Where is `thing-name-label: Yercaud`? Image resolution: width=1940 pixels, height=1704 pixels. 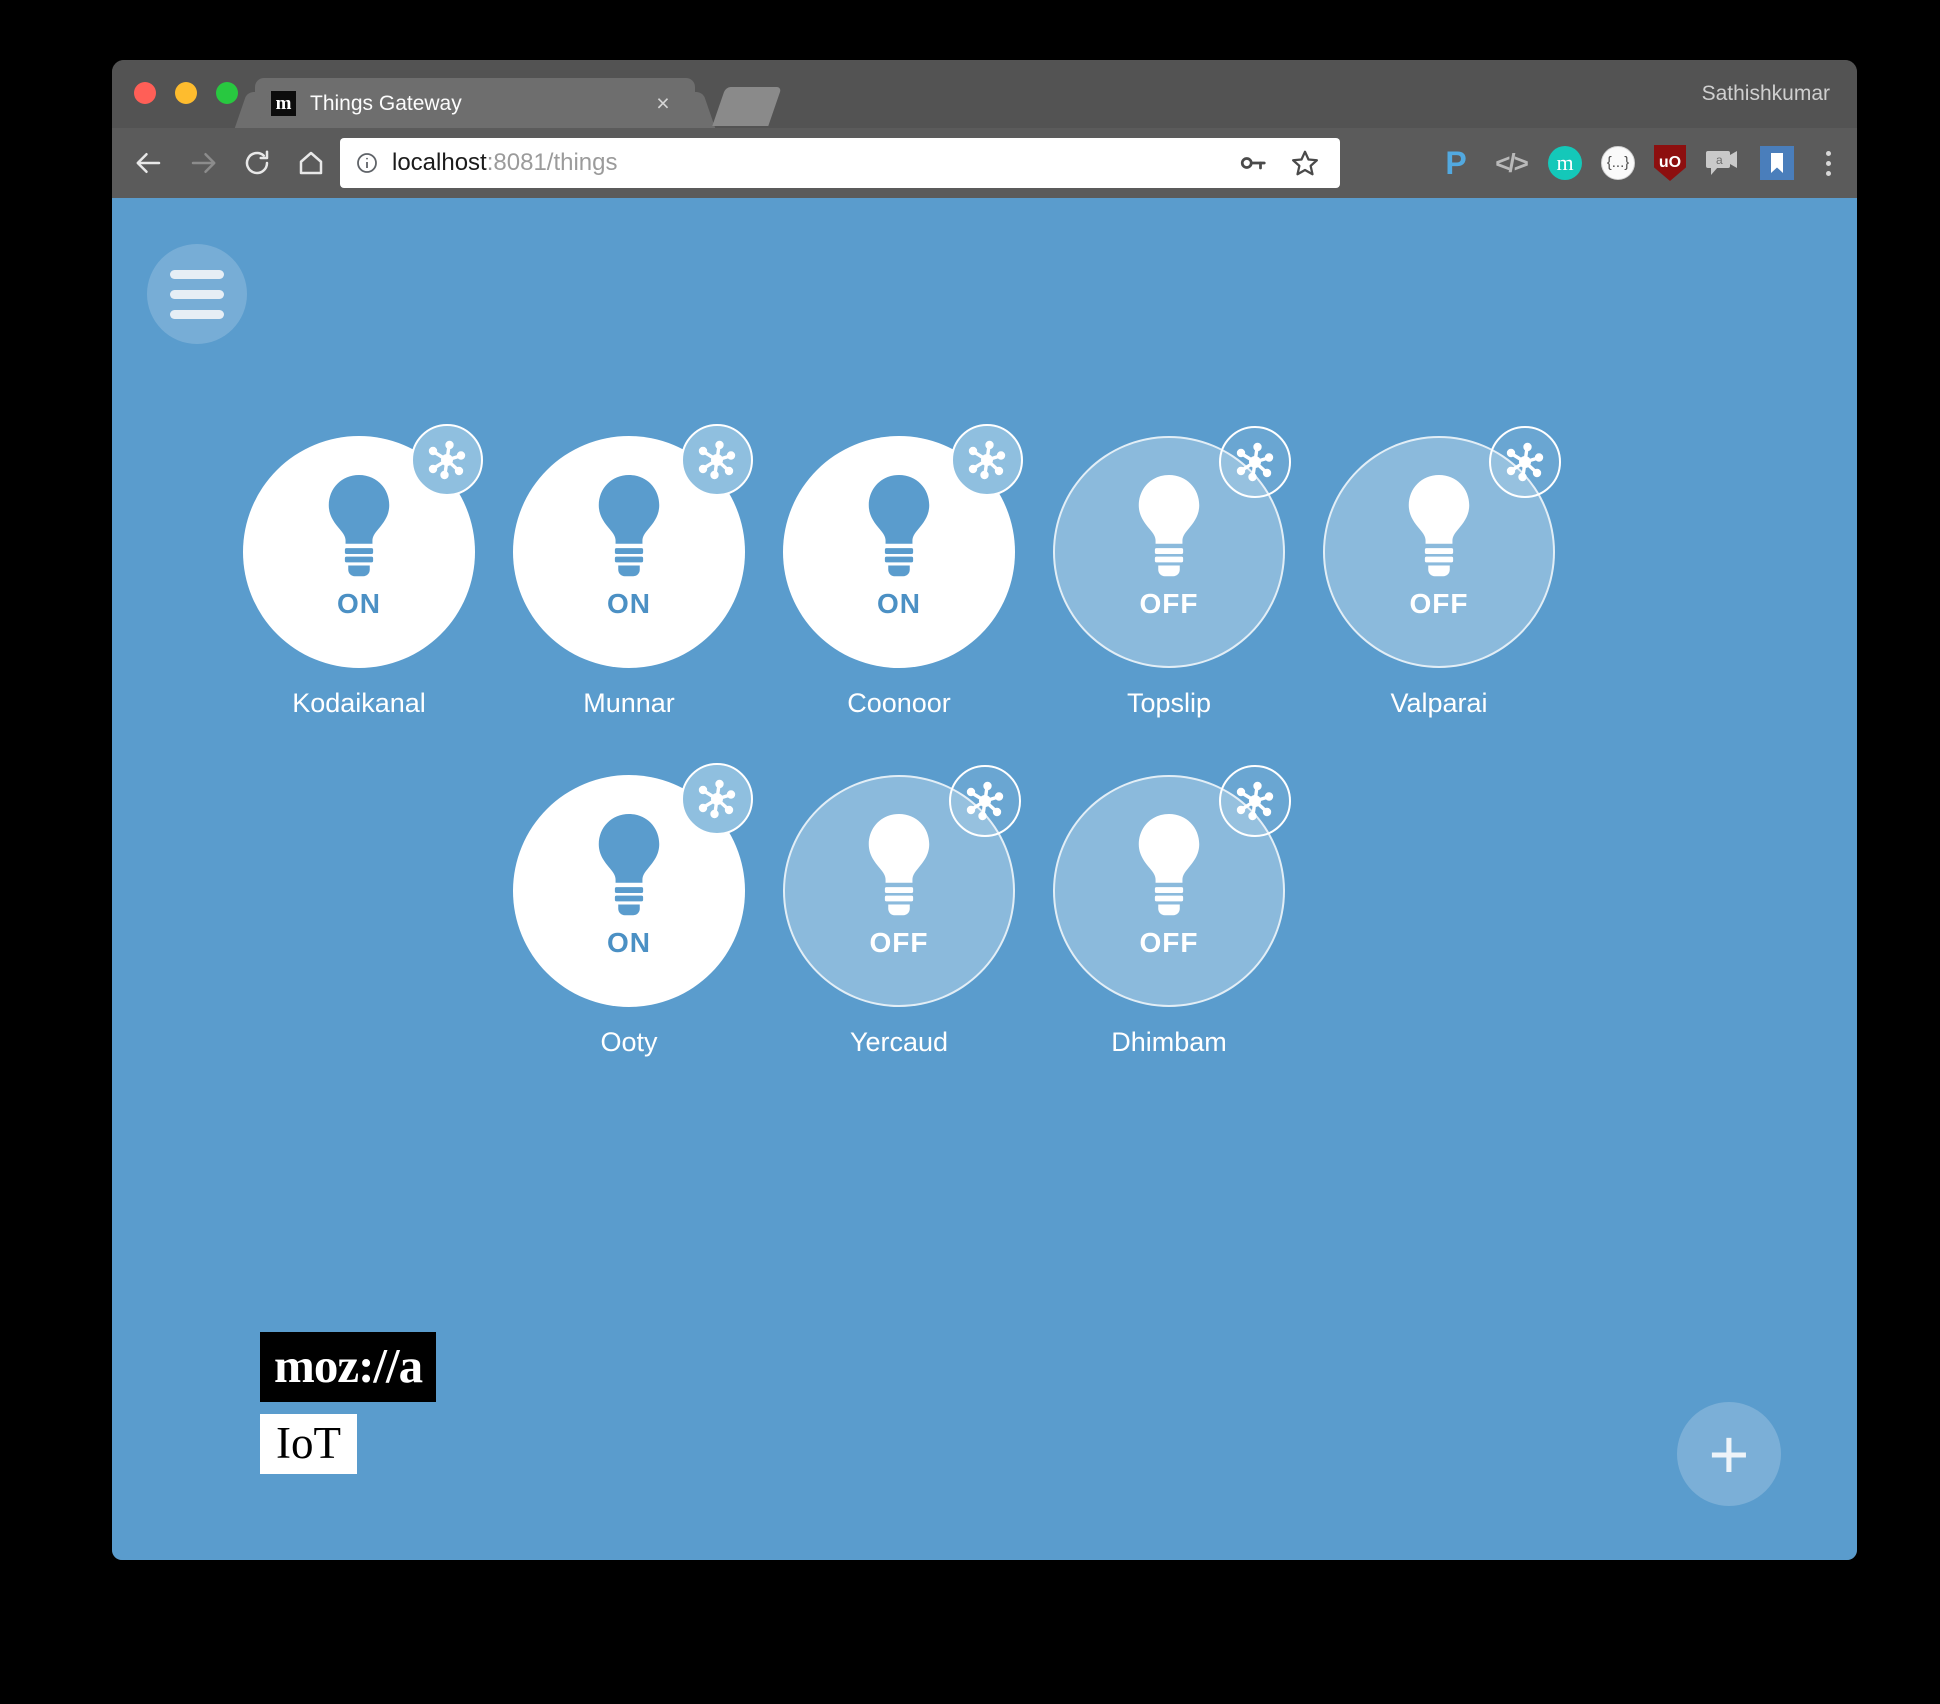 thing-name-label: Yercaud is located at coordinates (899, 1042).